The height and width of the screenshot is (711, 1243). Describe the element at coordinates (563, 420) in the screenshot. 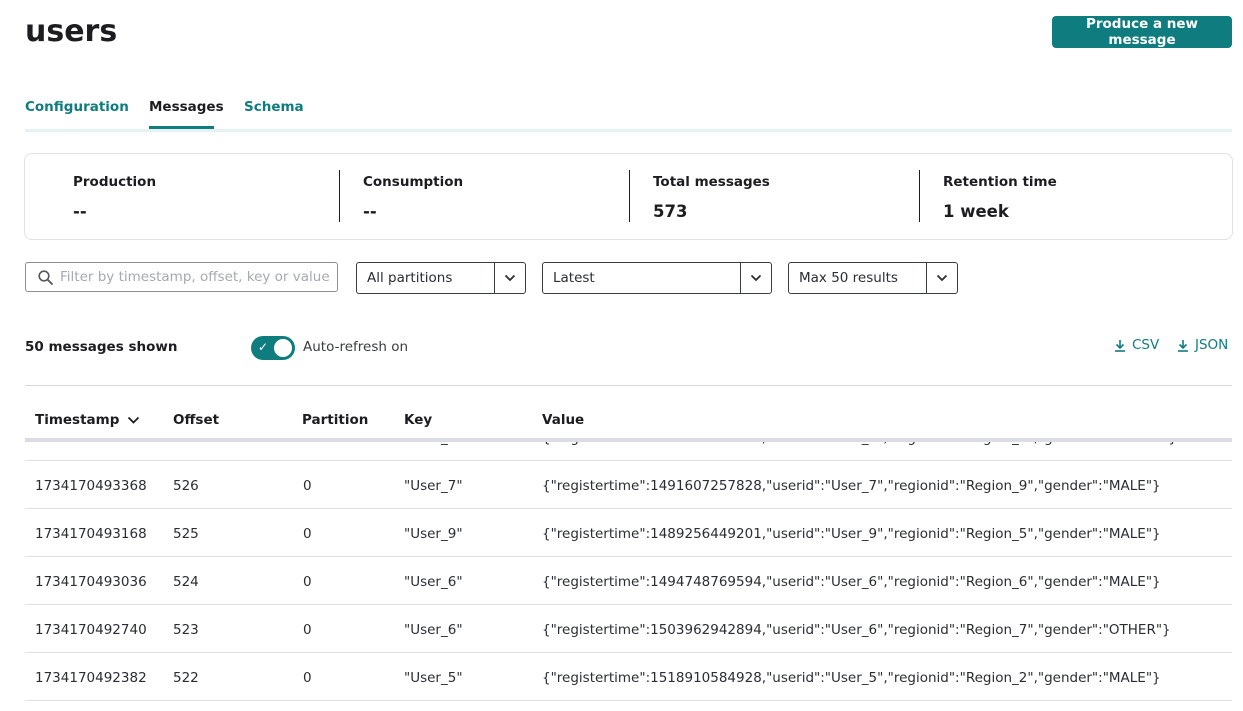

I see `column-header-value: Value` at that location.